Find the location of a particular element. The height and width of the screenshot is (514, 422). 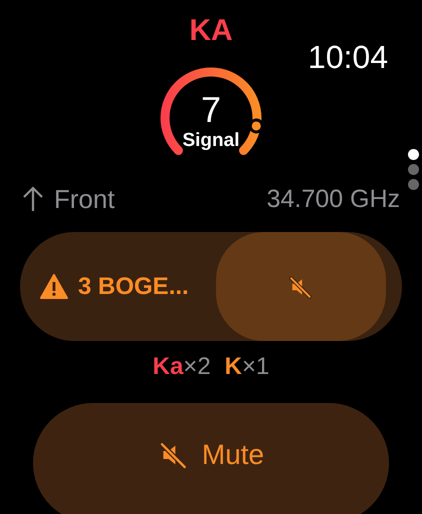

frequency-reading: 34.700 GHz is located at coordinates (333, 199).